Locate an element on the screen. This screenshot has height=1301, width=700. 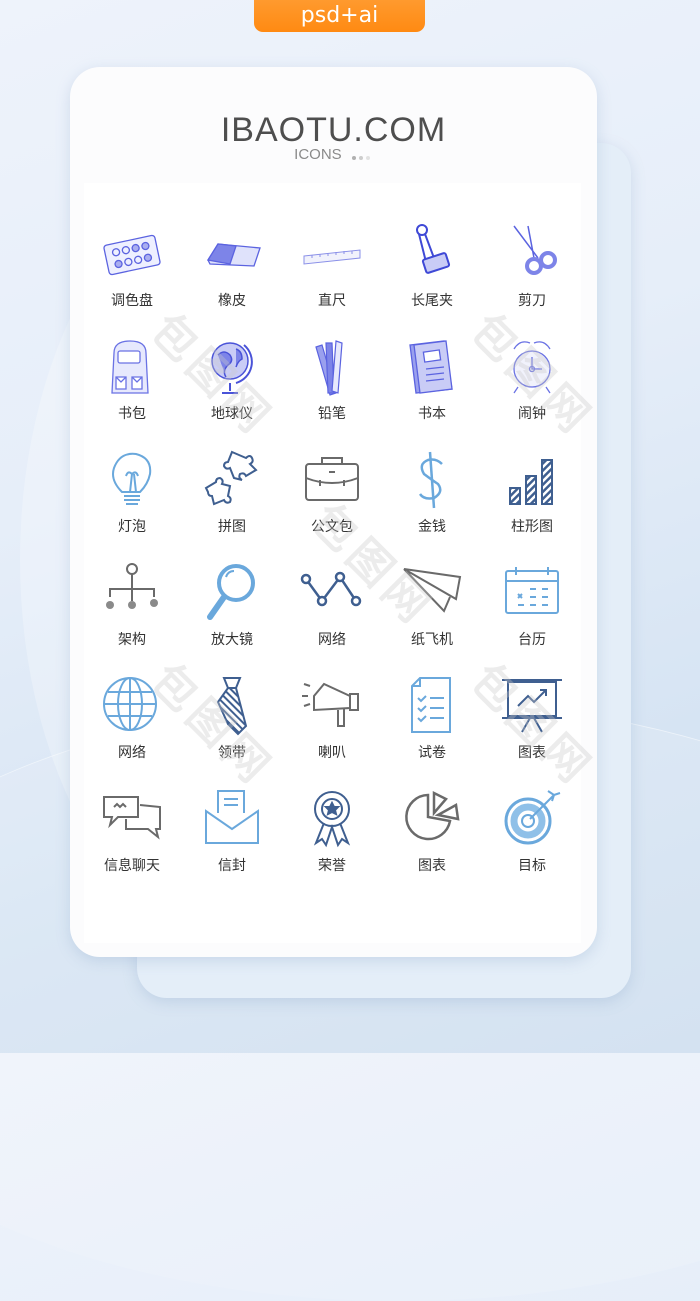
eraser-icon is located at coordinates (233, 255).